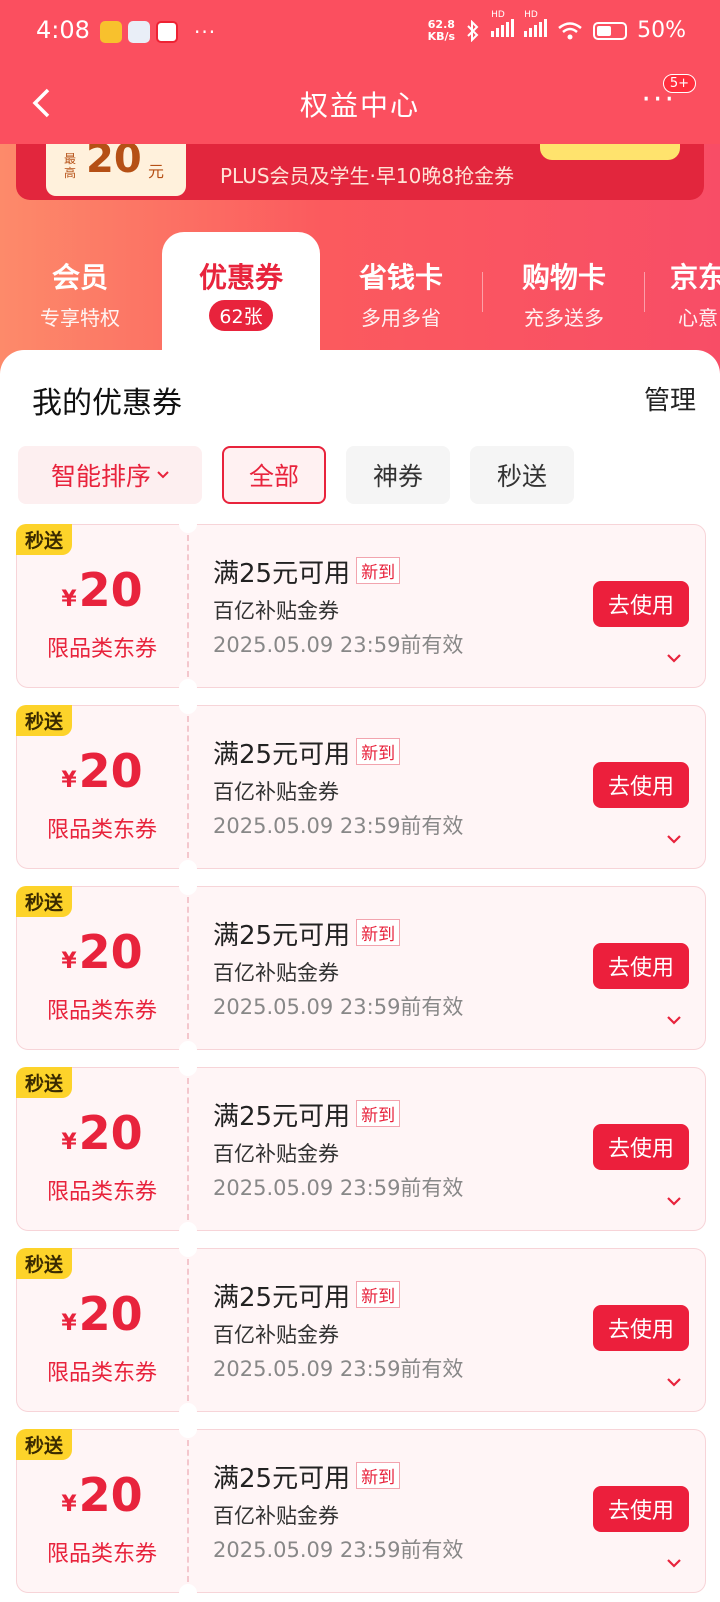 This screenshot has height=1602, width=720. Describe the element at coordinates (70, 166) in the screenshot. I see `banner-max-label: 最高` at that location.